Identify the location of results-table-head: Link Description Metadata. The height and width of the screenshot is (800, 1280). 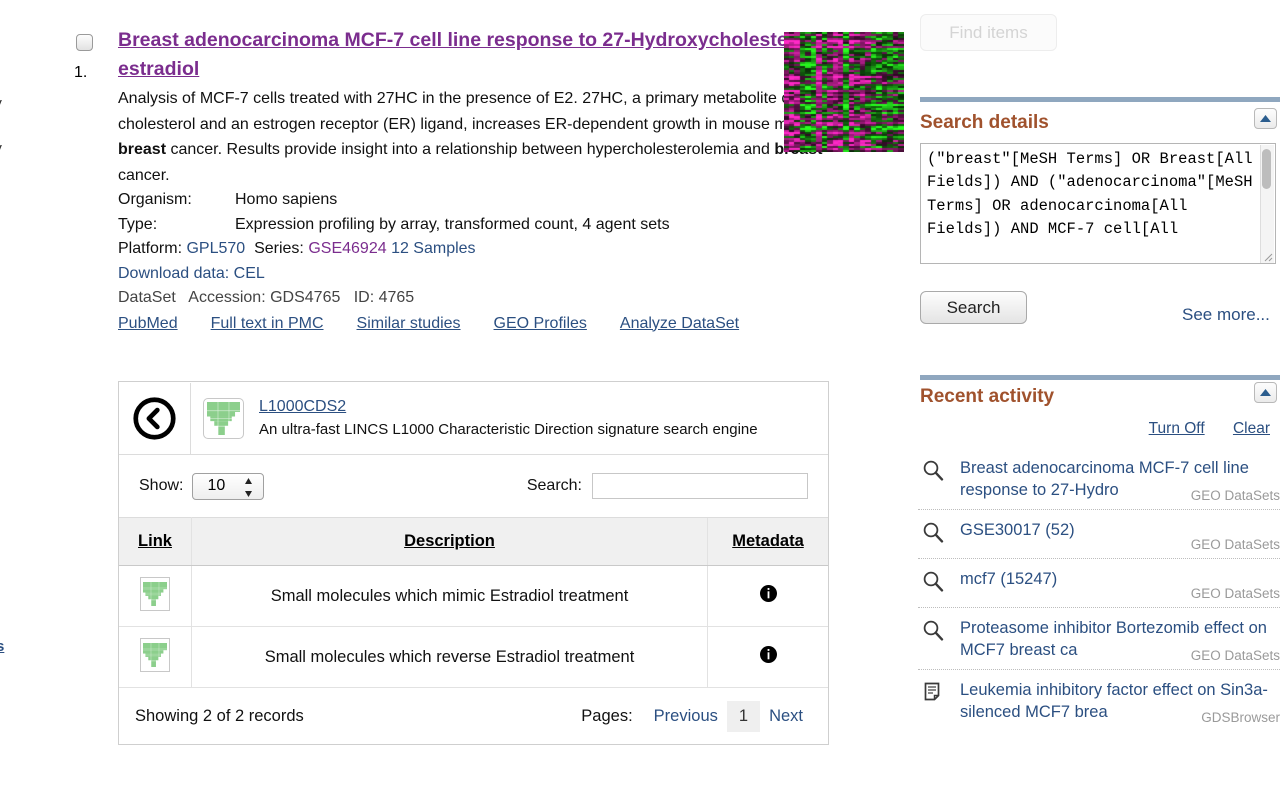
(473, 541).